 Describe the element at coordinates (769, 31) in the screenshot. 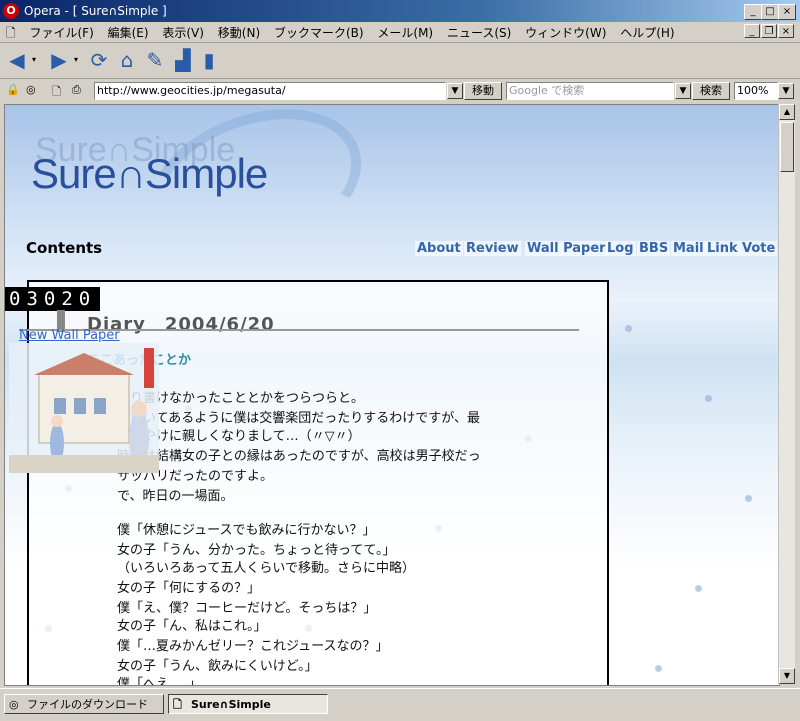

I see `doc-restore-button: ❐` at that location.